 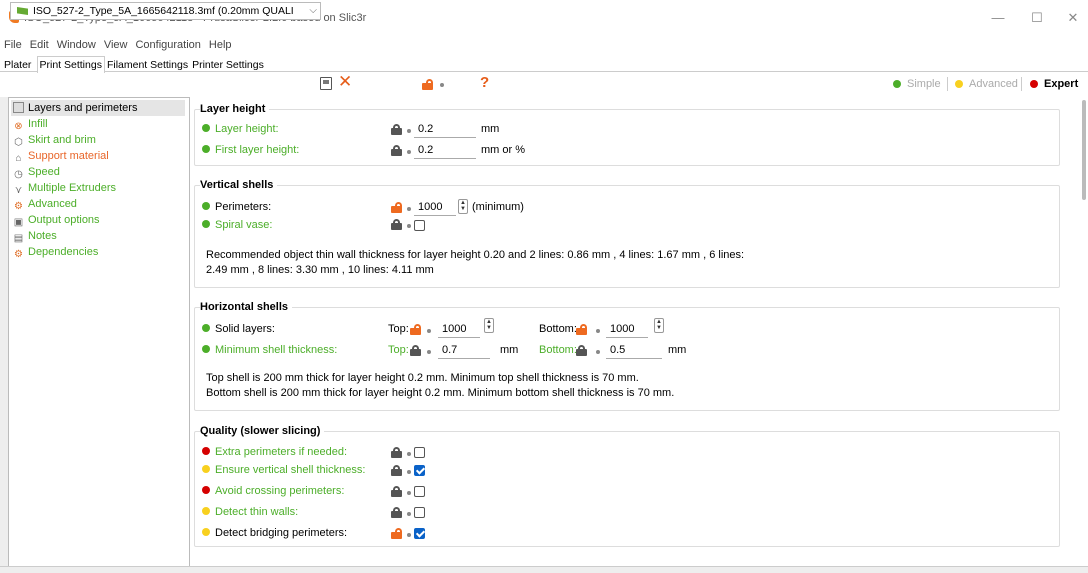 I want to click on label-text: Solid layers:, so click(x=245, y=329).